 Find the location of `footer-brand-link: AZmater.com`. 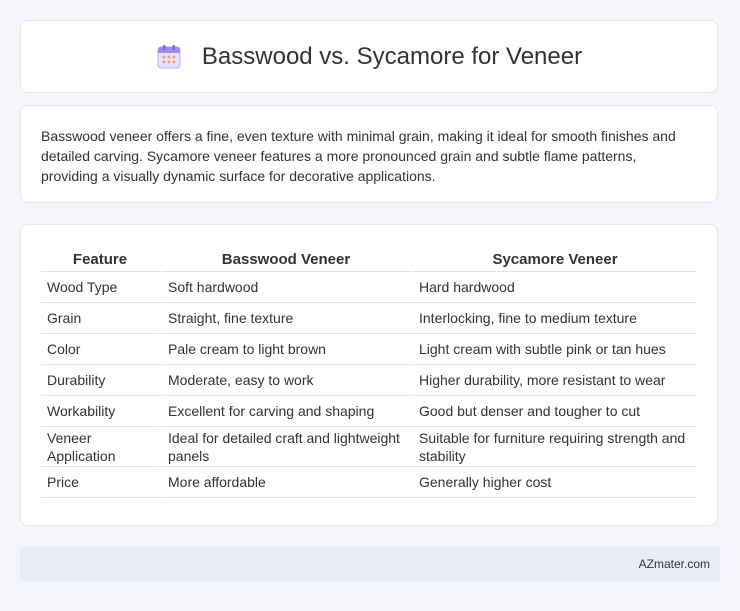

footer-brand-link: AZmater.com is located at coordinates (674, 564).